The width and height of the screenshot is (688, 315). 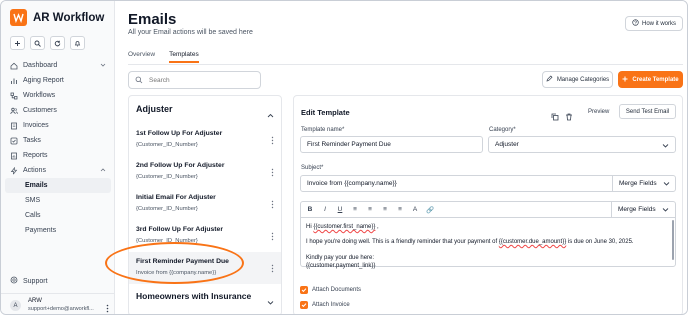 I want to click on sidebar-subitem-payments: Payments, so click(x=58, y=230).